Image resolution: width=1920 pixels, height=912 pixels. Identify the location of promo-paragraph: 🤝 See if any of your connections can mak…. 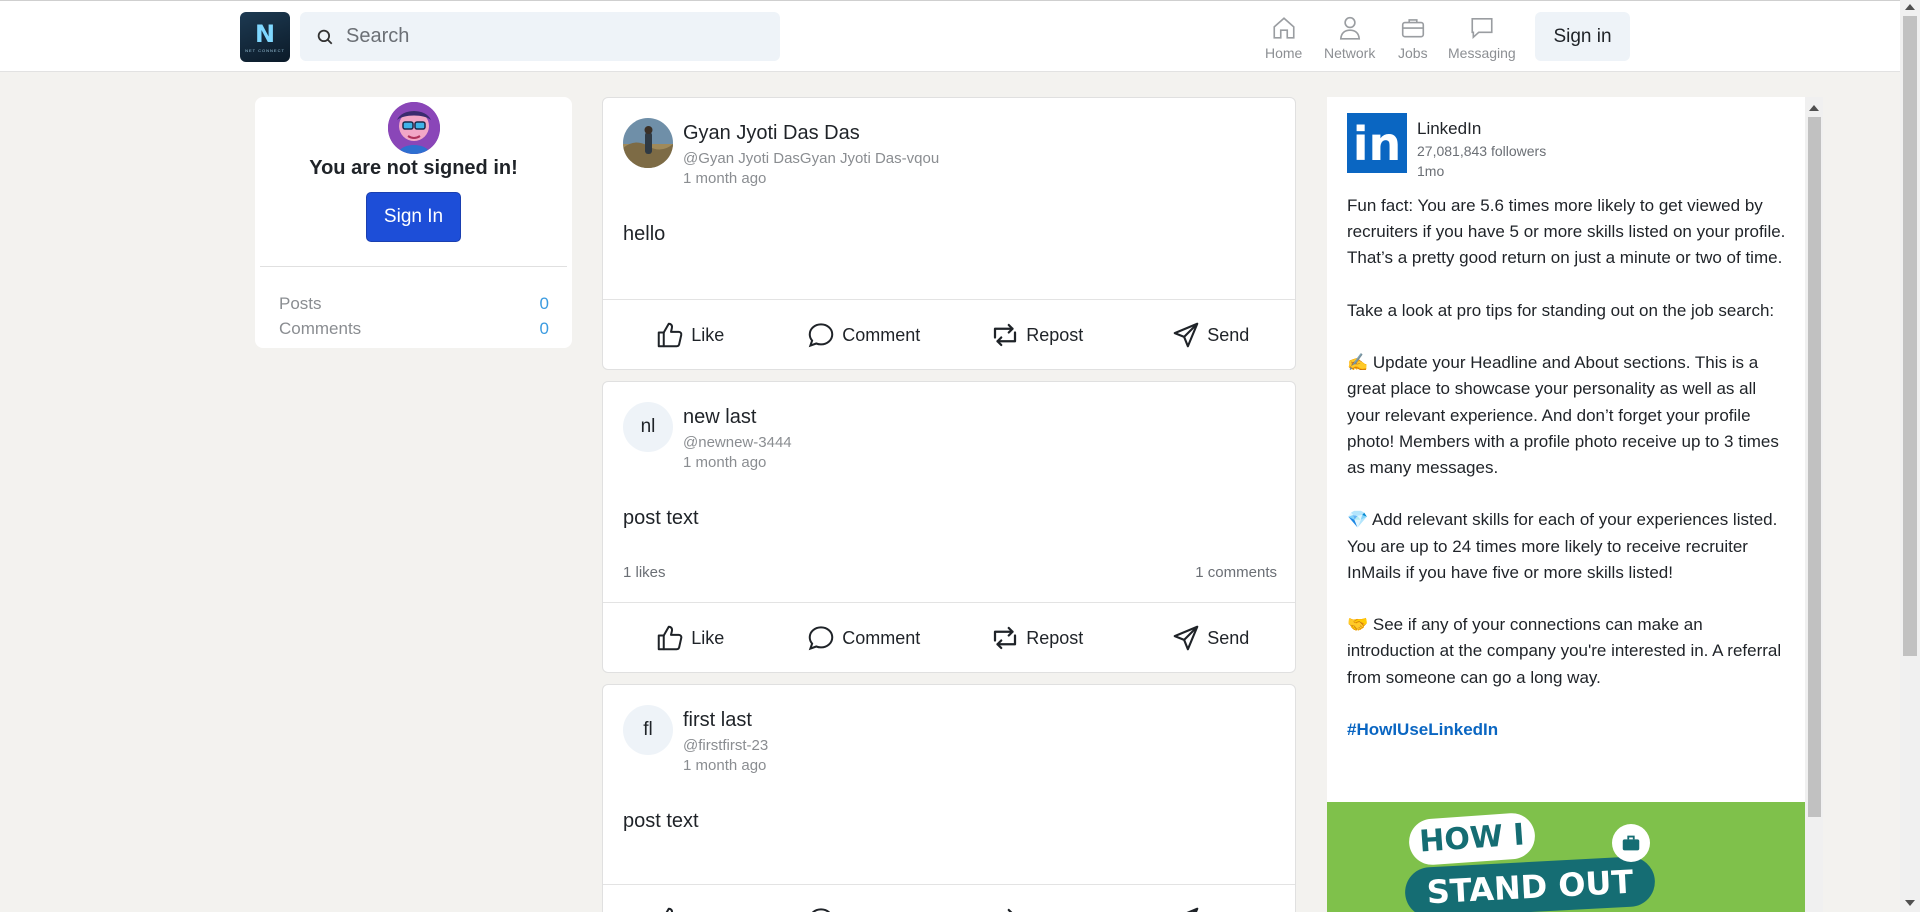
(1564, 651).